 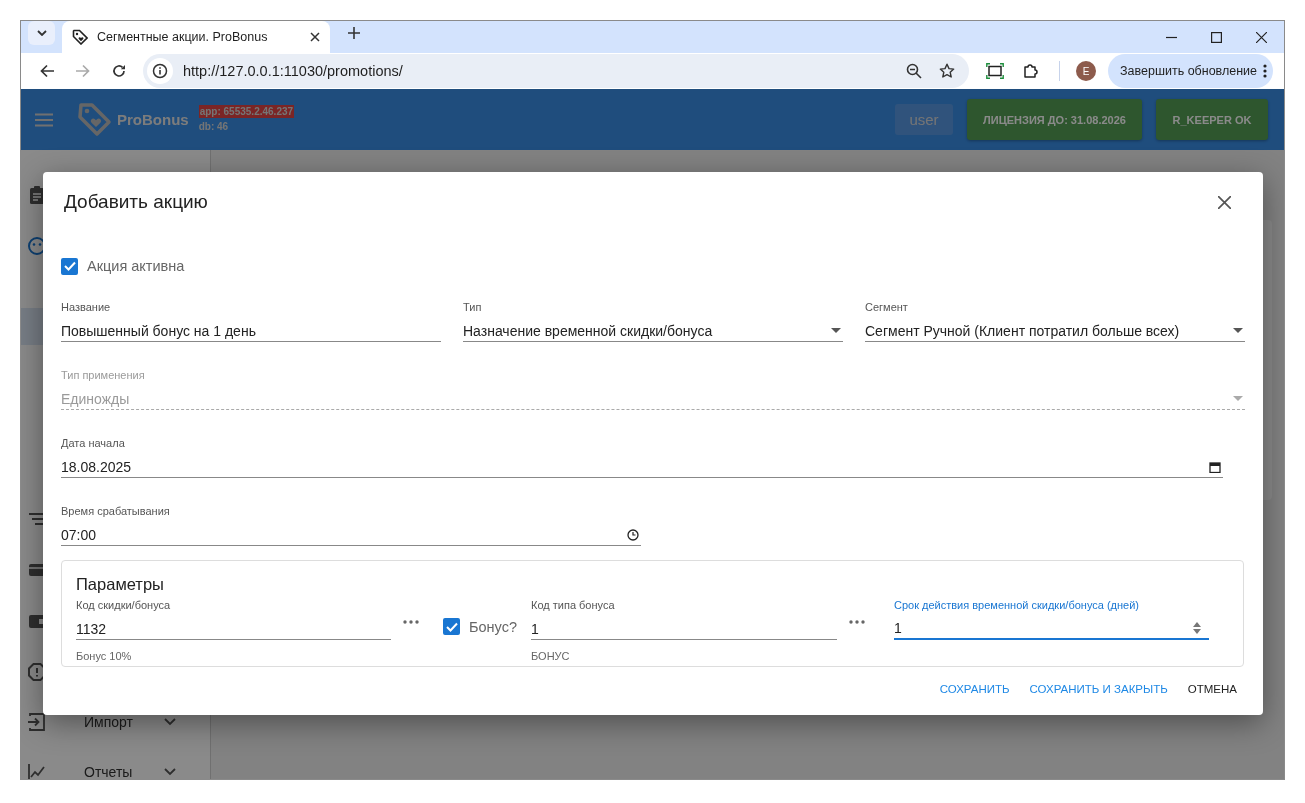 What do you see at coordinates (946, 71) in the screenshot?
I see `star-icon` at bounding box center [946, 71].